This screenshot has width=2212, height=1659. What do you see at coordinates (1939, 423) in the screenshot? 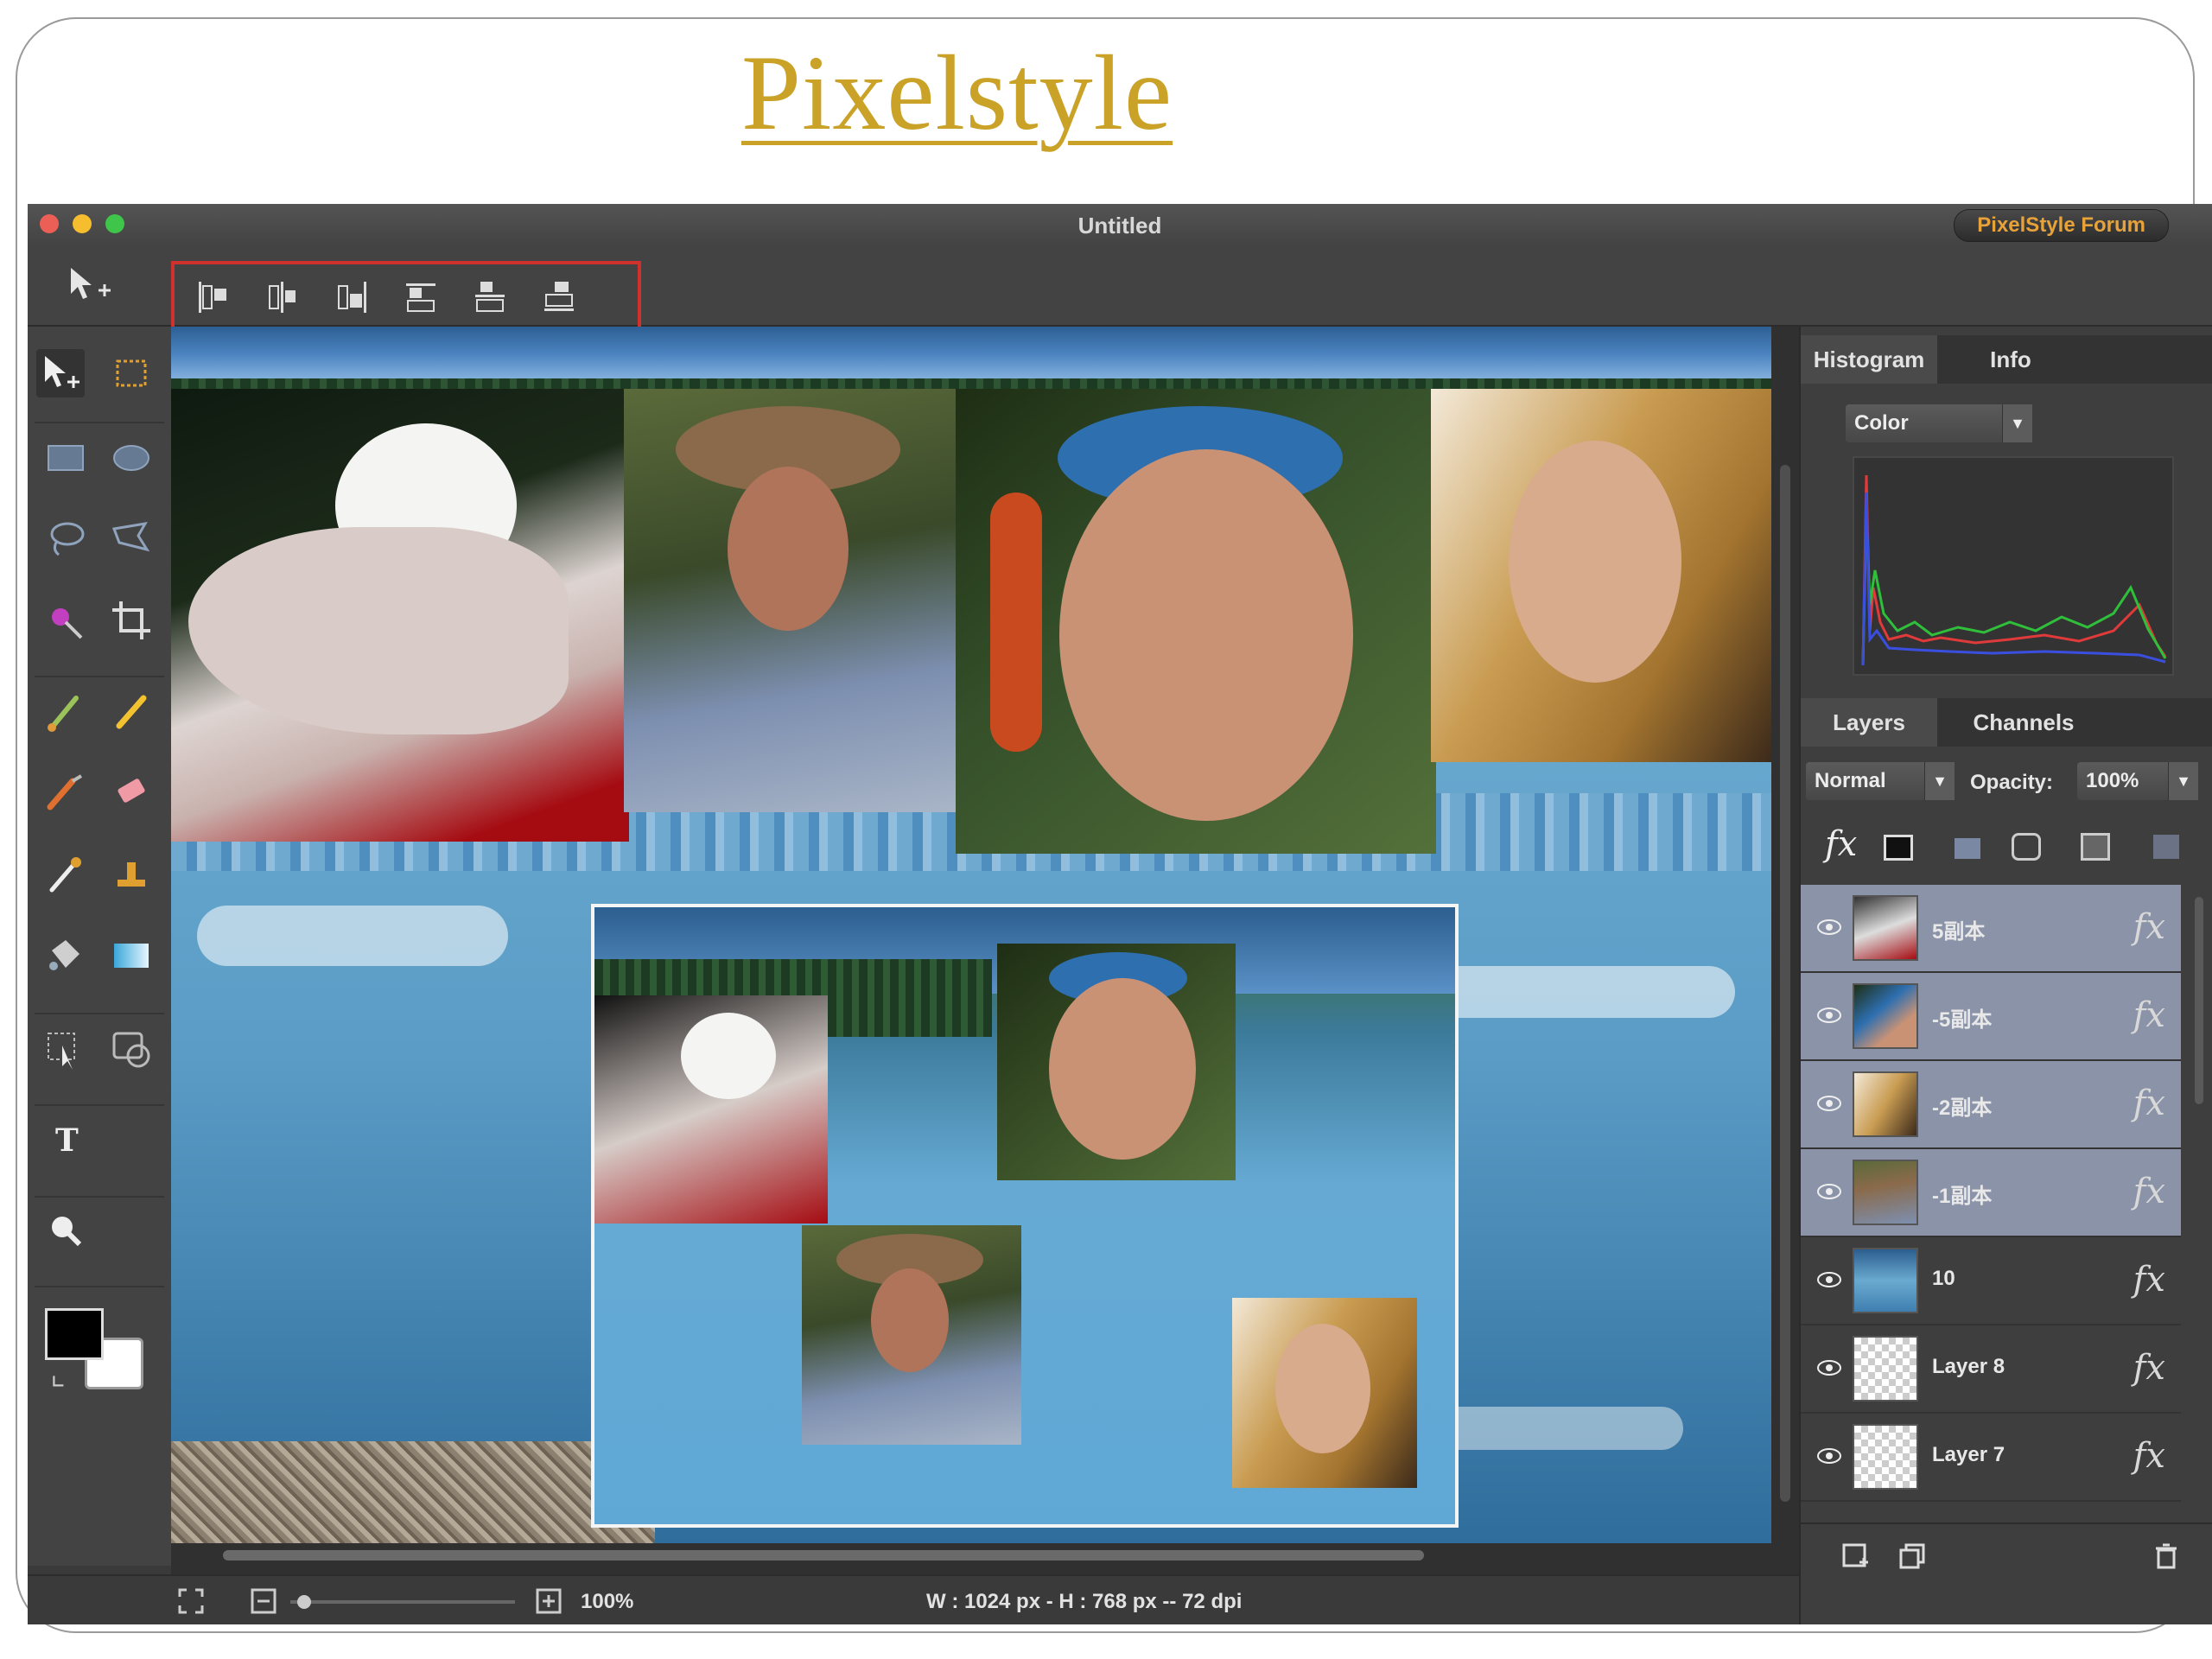
I see `histogram-channel-select: Color ▼` at bounding box center [1939, 423].